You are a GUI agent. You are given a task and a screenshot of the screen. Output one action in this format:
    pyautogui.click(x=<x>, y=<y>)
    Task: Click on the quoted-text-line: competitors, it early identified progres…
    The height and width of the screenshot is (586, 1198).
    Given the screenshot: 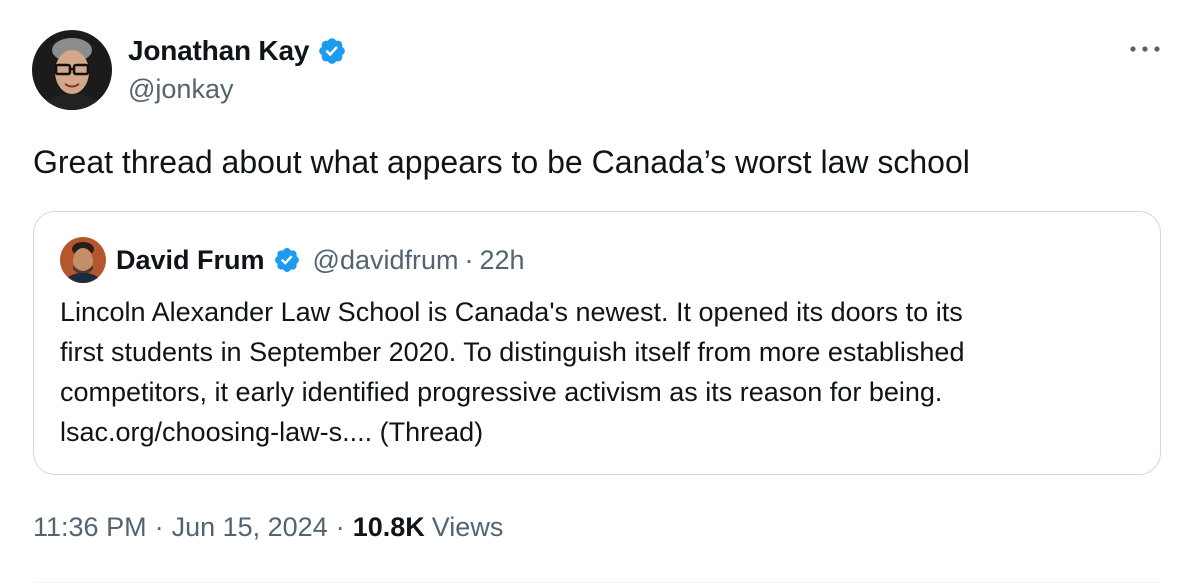 What is the action you would take?
    pyautogui.click(x=501, y=392)
    